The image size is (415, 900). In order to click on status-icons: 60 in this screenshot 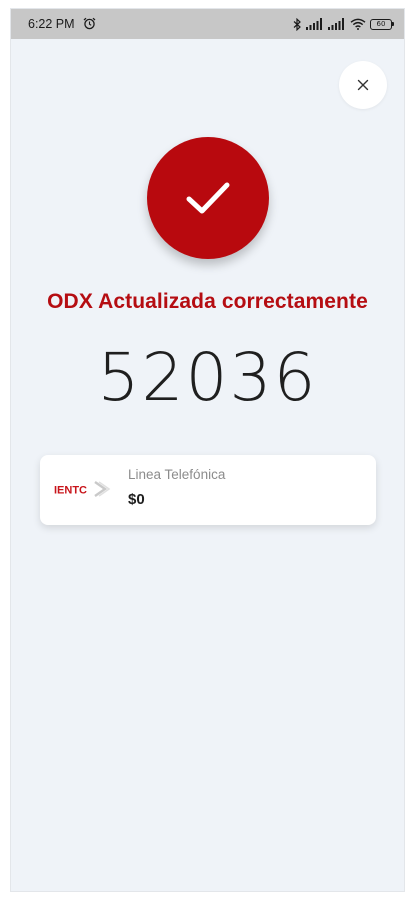, I will do `click(343, 24)`.